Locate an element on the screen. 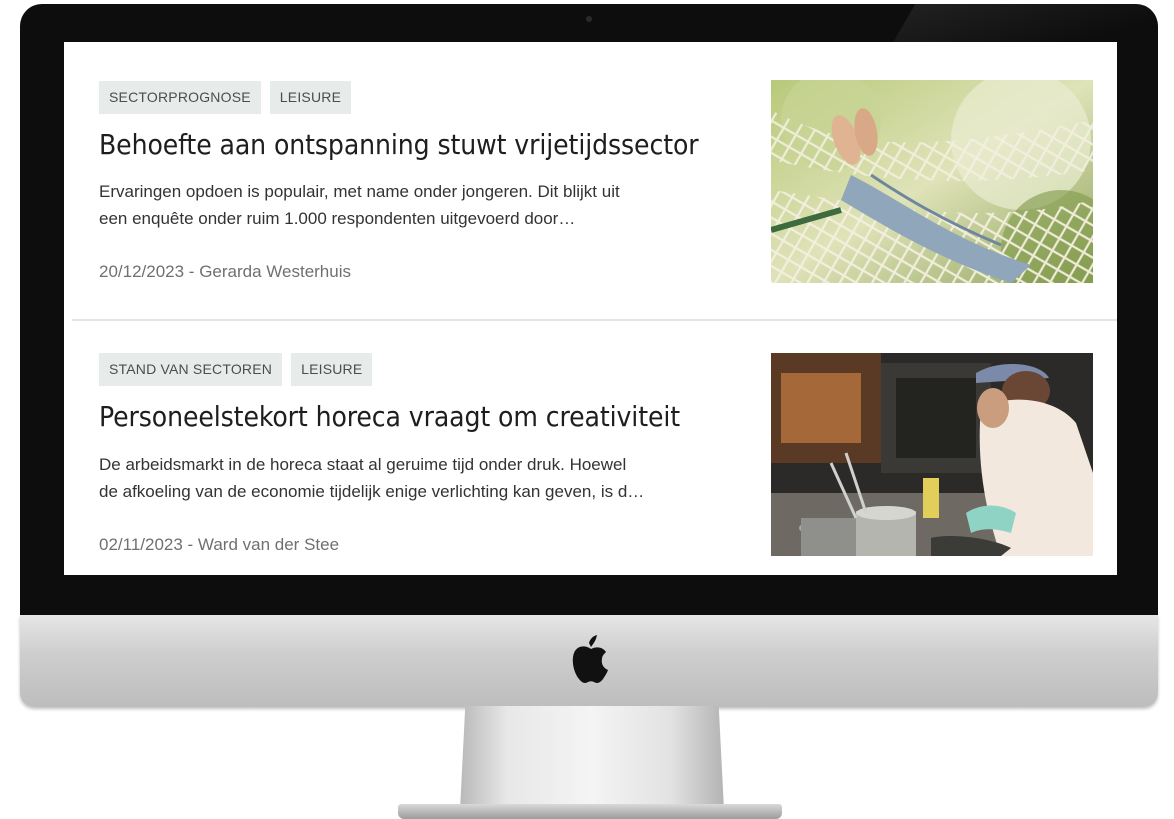 The image size is (1174, 819). tag-list: SECTORPROGNOSE LEISURE is located at coordinates (225, 97).